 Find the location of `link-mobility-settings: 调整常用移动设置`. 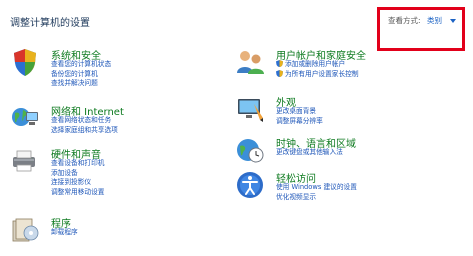

link-mobility-settings: 调整常用移动设置 is located at coordinates (78, 193).